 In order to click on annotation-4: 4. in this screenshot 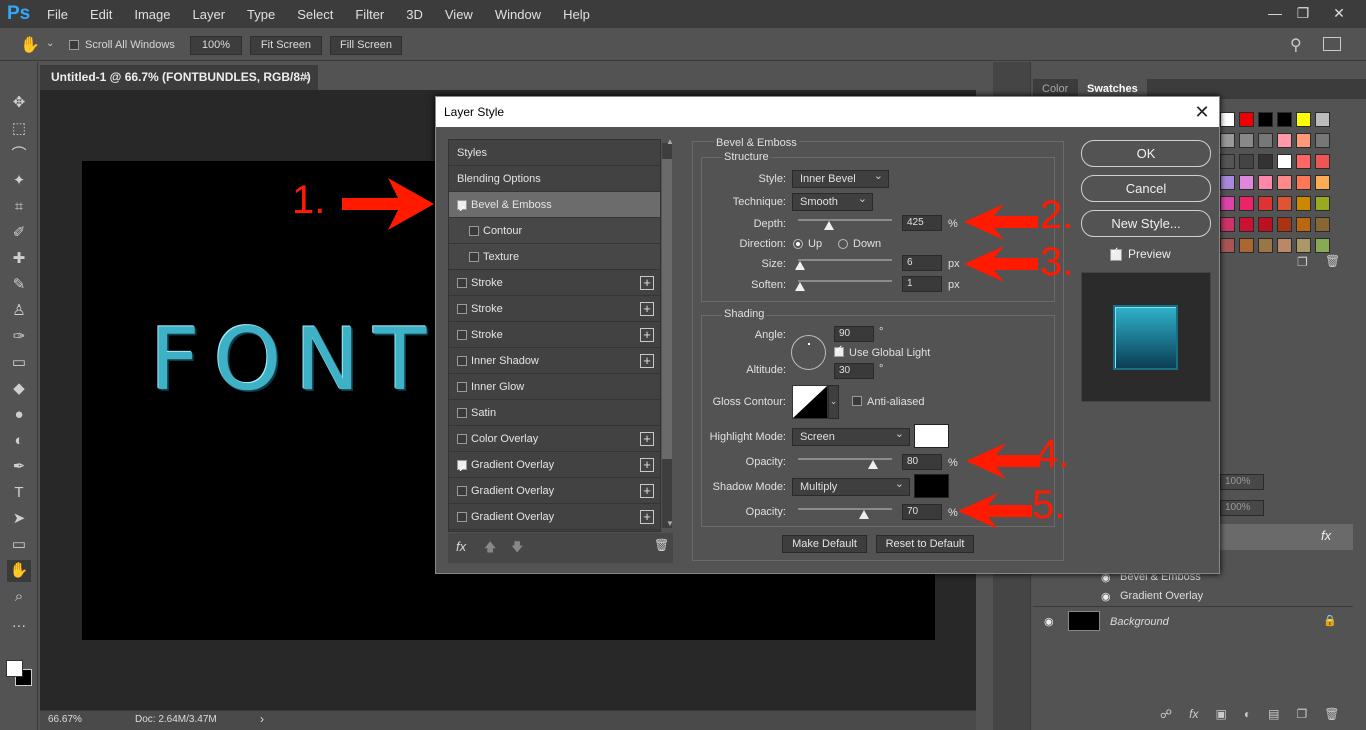, I will do `click(1053, 454)`.